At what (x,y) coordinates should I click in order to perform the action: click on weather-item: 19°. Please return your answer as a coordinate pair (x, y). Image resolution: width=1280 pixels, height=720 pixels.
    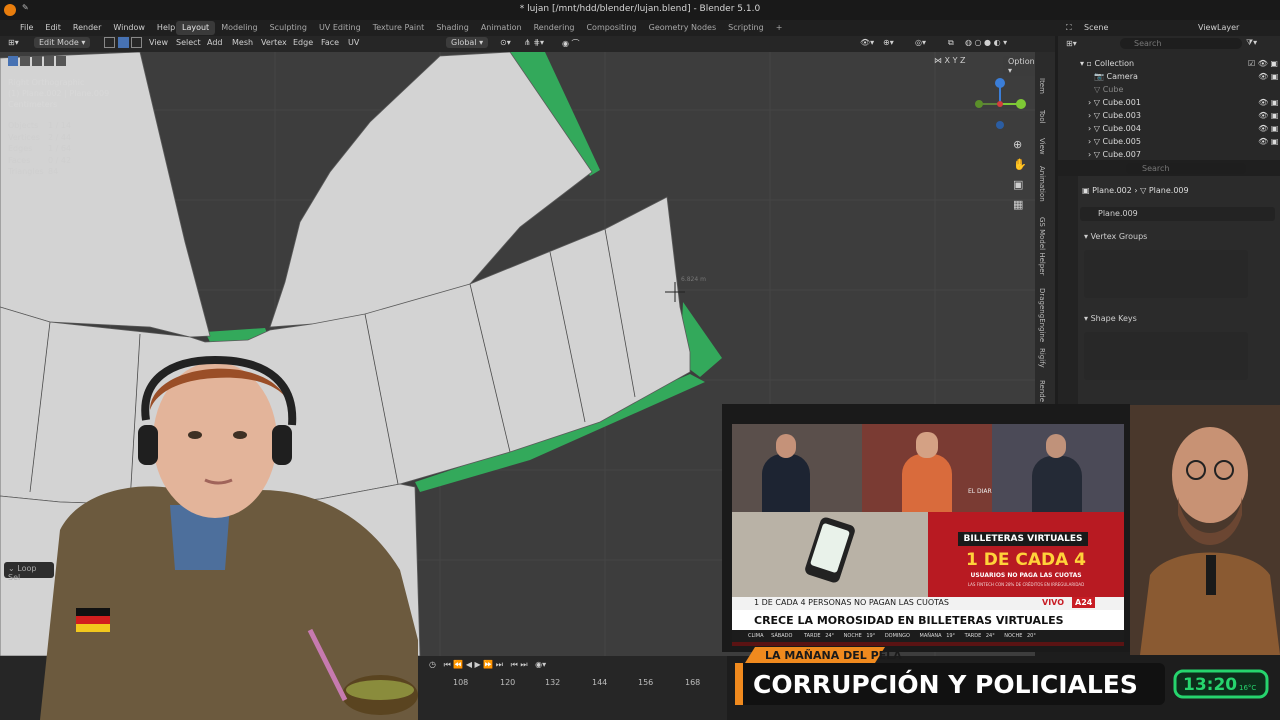
    Looking at the image, I should click on (871, 636).